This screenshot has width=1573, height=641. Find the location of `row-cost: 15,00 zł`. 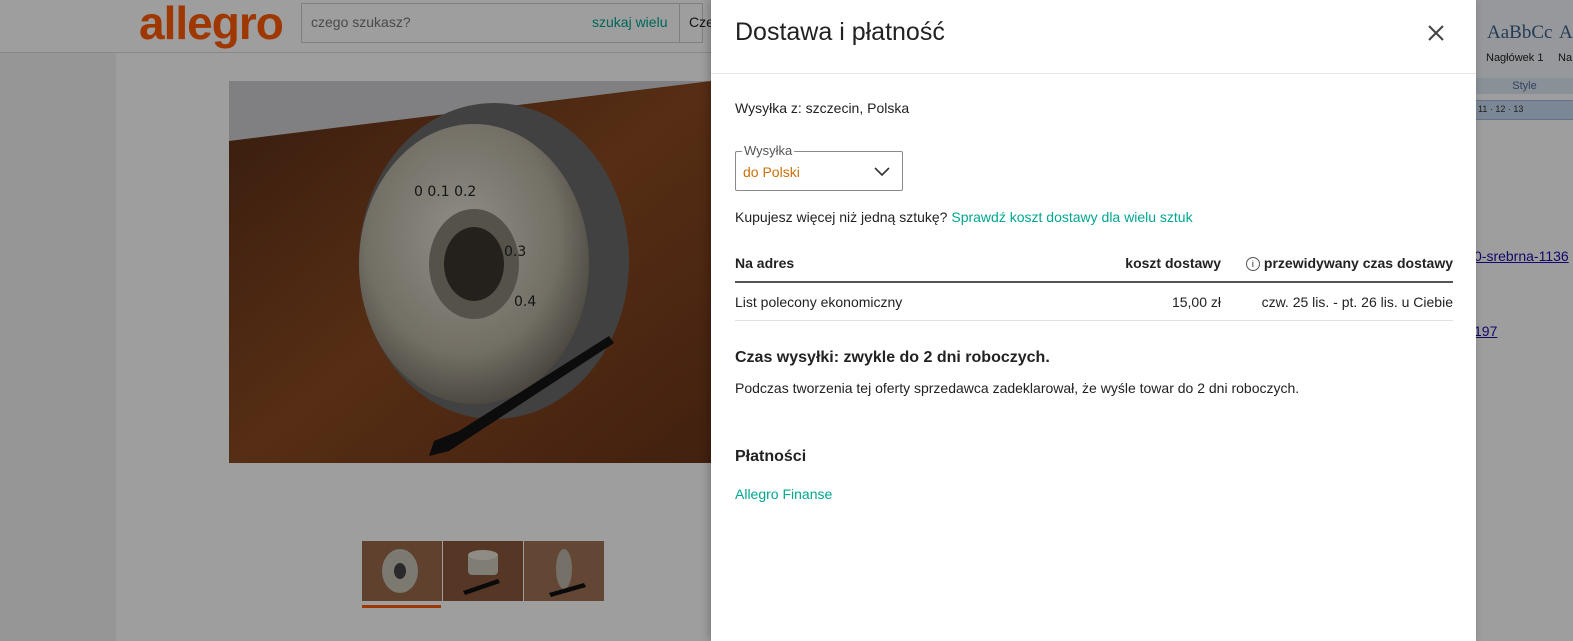

row-cost: 15,00 zł is located at coordinates (1196, 302).